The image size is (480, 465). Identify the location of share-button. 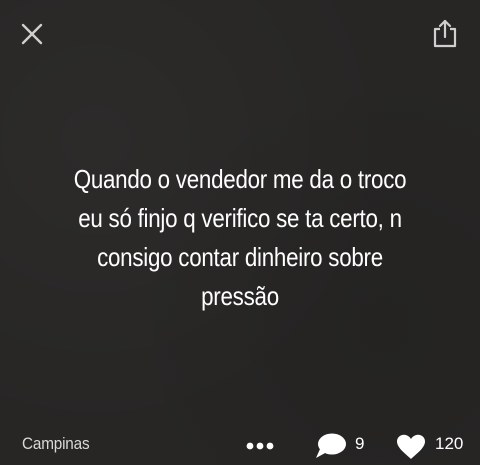
(445, 33).